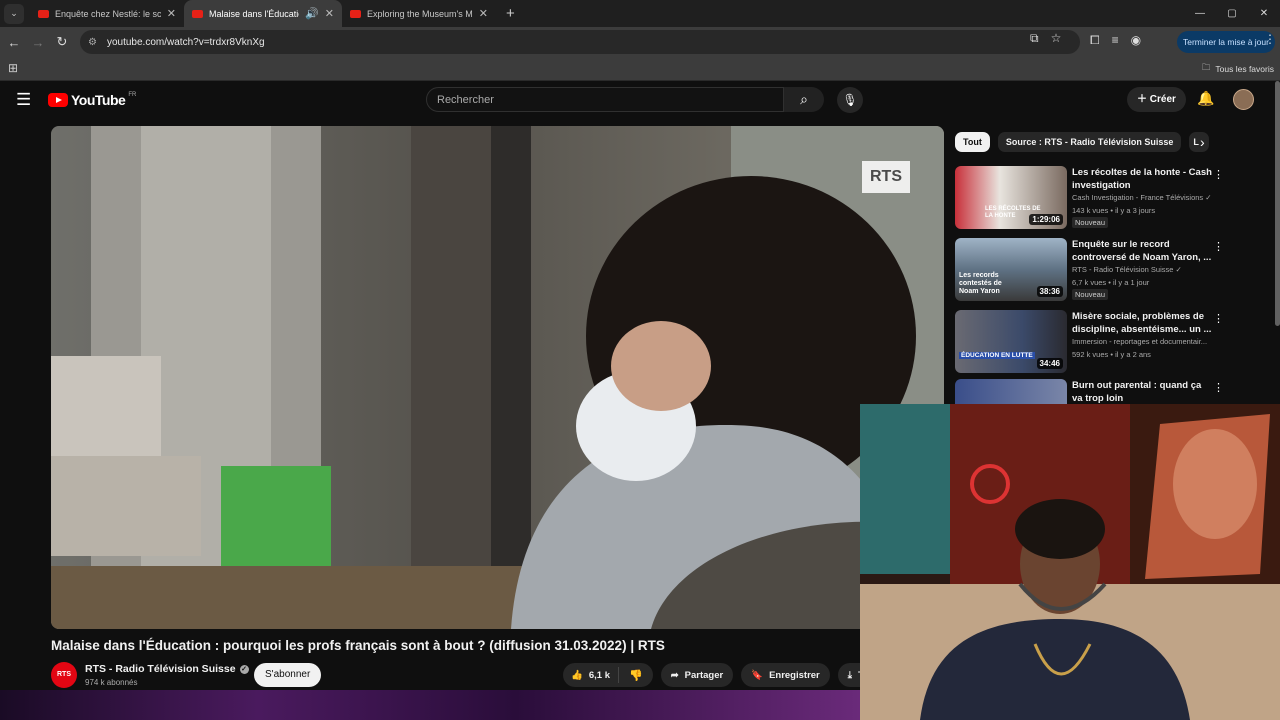 The width and height of the screenshot is (1280, 720). Describe the element at coordinates (1238, 69) in the screenshot. I see `all-bookmarks: 🗀 Tous les favoris` at that location.